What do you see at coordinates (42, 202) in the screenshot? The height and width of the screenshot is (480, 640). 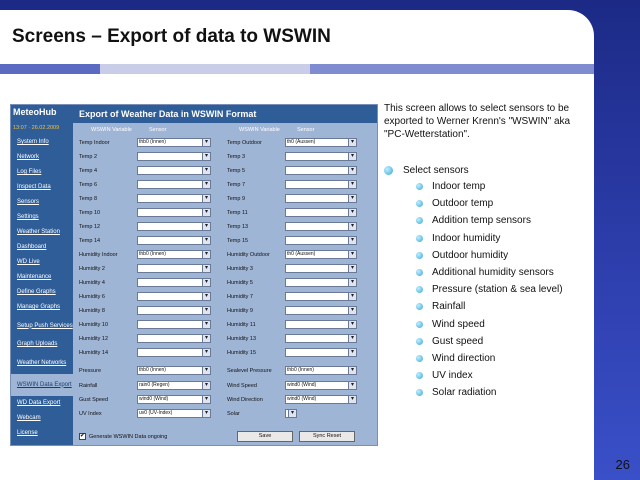 I see `sidebar-item: Sensors` at bounding box center [42, 202].